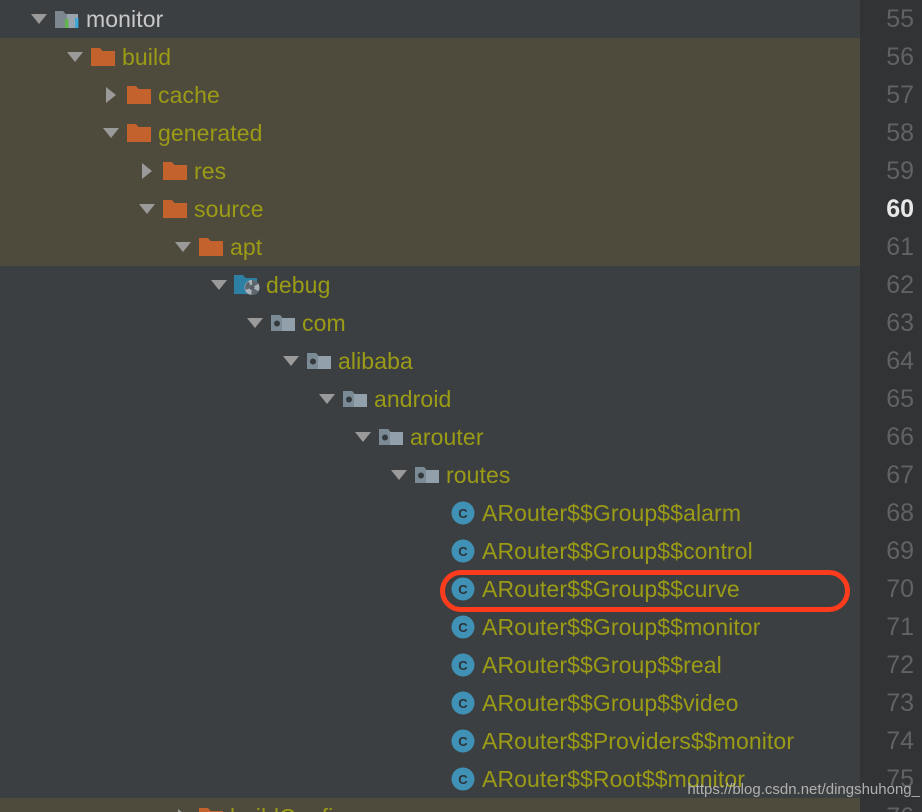  What do you see at coordinates (430, 361) in the screenshot?
I see `tree-row: alibaba` at bounding box center [430, 361].